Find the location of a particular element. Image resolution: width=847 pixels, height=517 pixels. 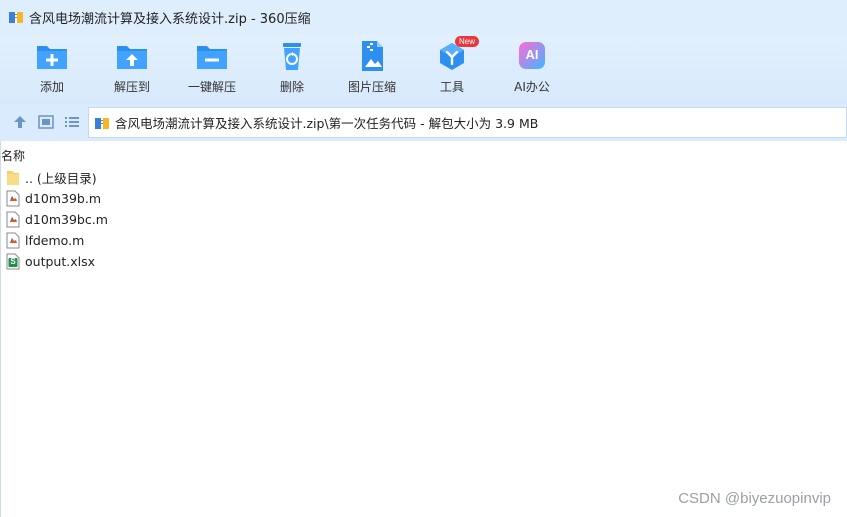

add-button: 添加 is located at coordinates (52, 70).